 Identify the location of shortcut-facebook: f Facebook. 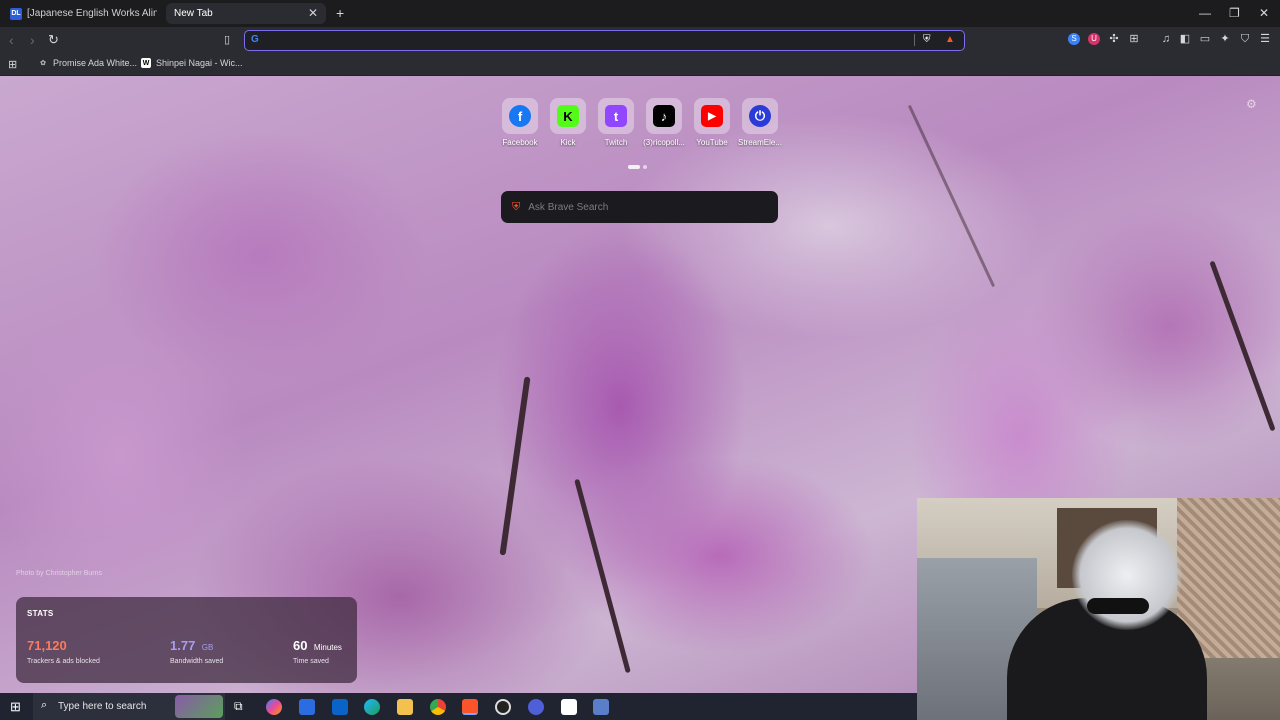
(520, 122).